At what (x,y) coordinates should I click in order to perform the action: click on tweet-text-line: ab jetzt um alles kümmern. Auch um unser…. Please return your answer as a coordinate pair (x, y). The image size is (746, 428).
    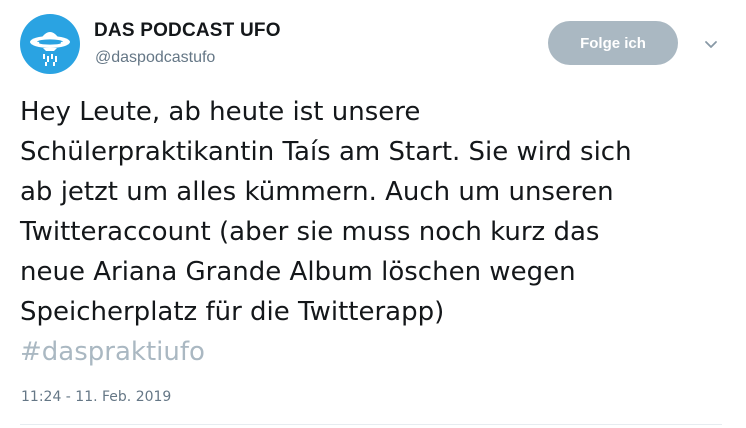
    Looking at the image, I should click on (317, 192).